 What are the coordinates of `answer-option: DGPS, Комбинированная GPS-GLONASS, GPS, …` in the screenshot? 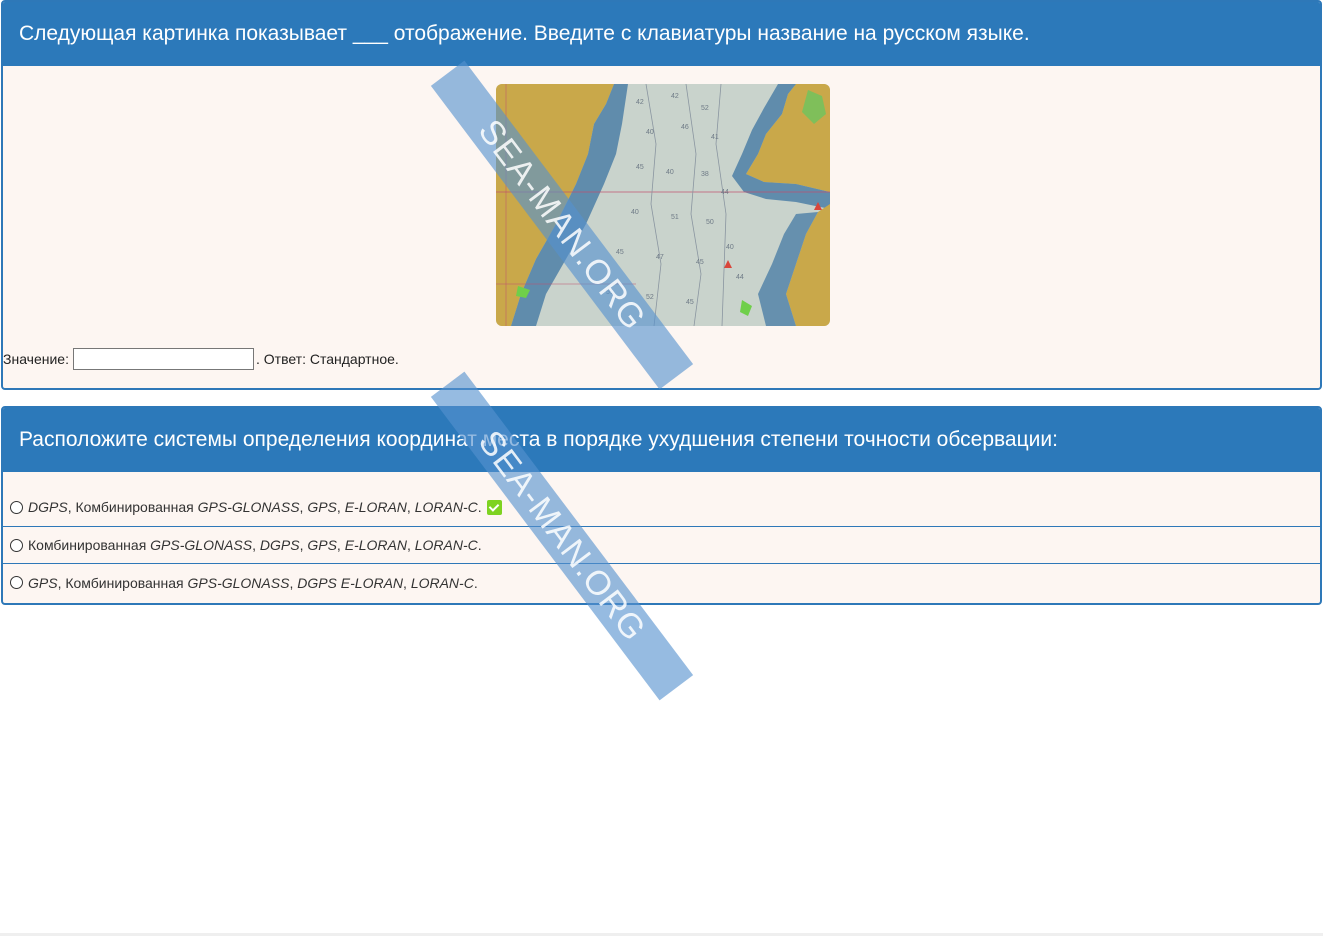 It's located at (661, 507).